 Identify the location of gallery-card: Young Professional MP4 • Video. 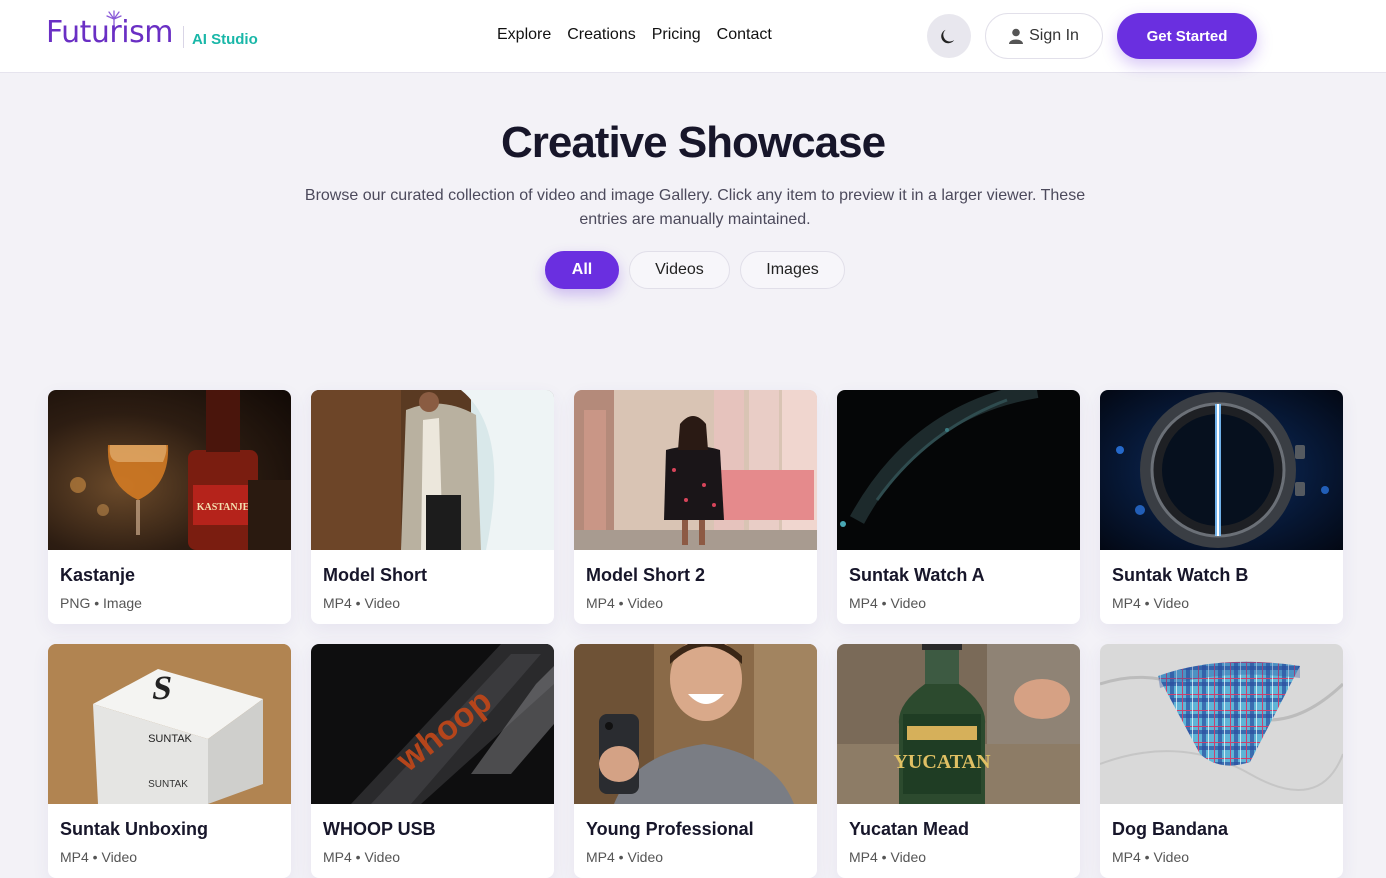
(695, 761).